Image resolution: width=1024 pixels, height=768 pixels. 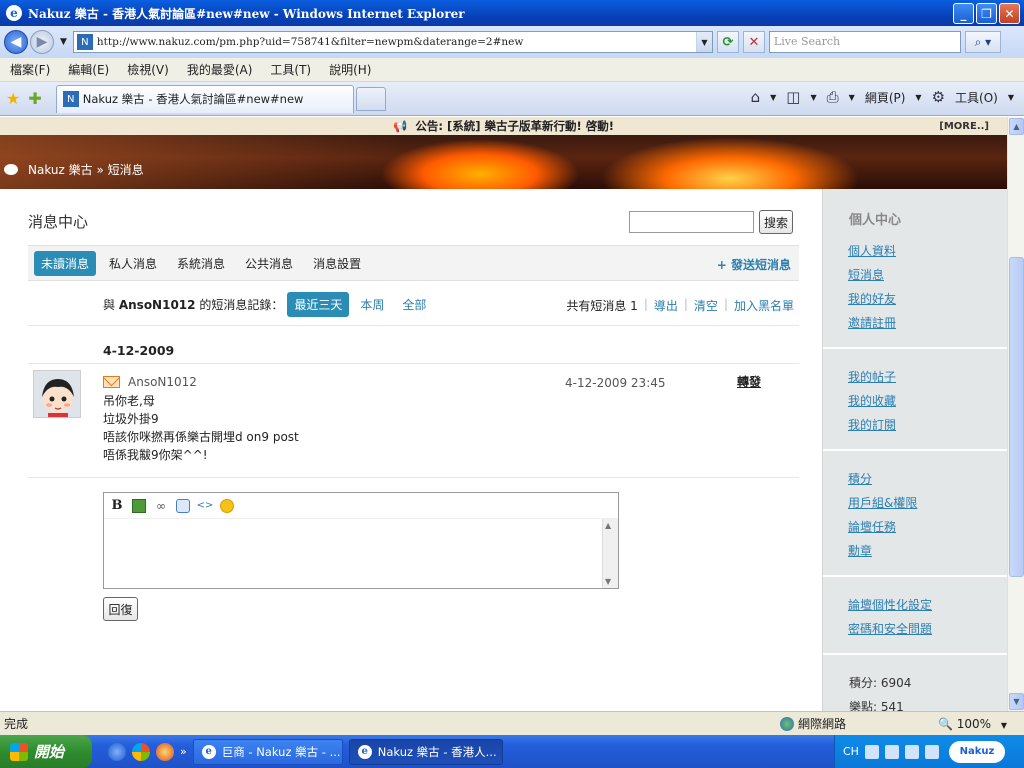 What do you see at coordinates (691, 222) in the screenshot?
I see `pm-search-input` at bounding box center [691, 222].